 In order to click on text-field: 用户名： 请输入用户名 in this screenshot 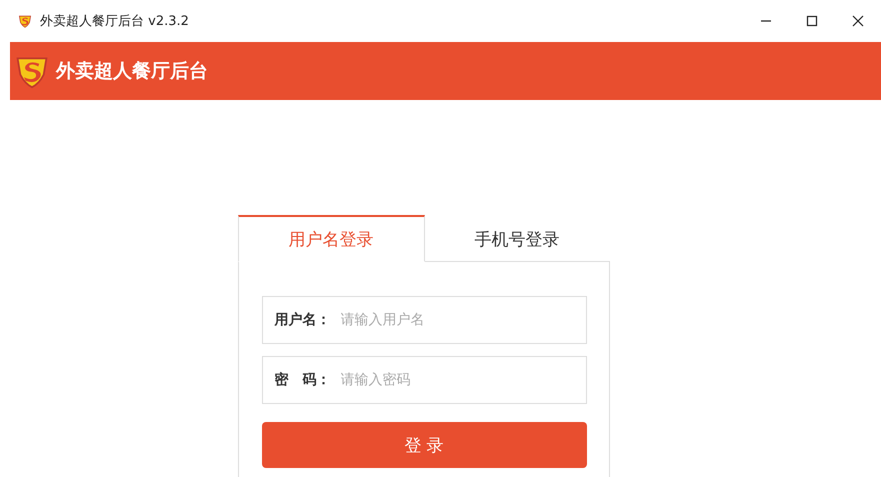, I will do `click(424, 320)`.